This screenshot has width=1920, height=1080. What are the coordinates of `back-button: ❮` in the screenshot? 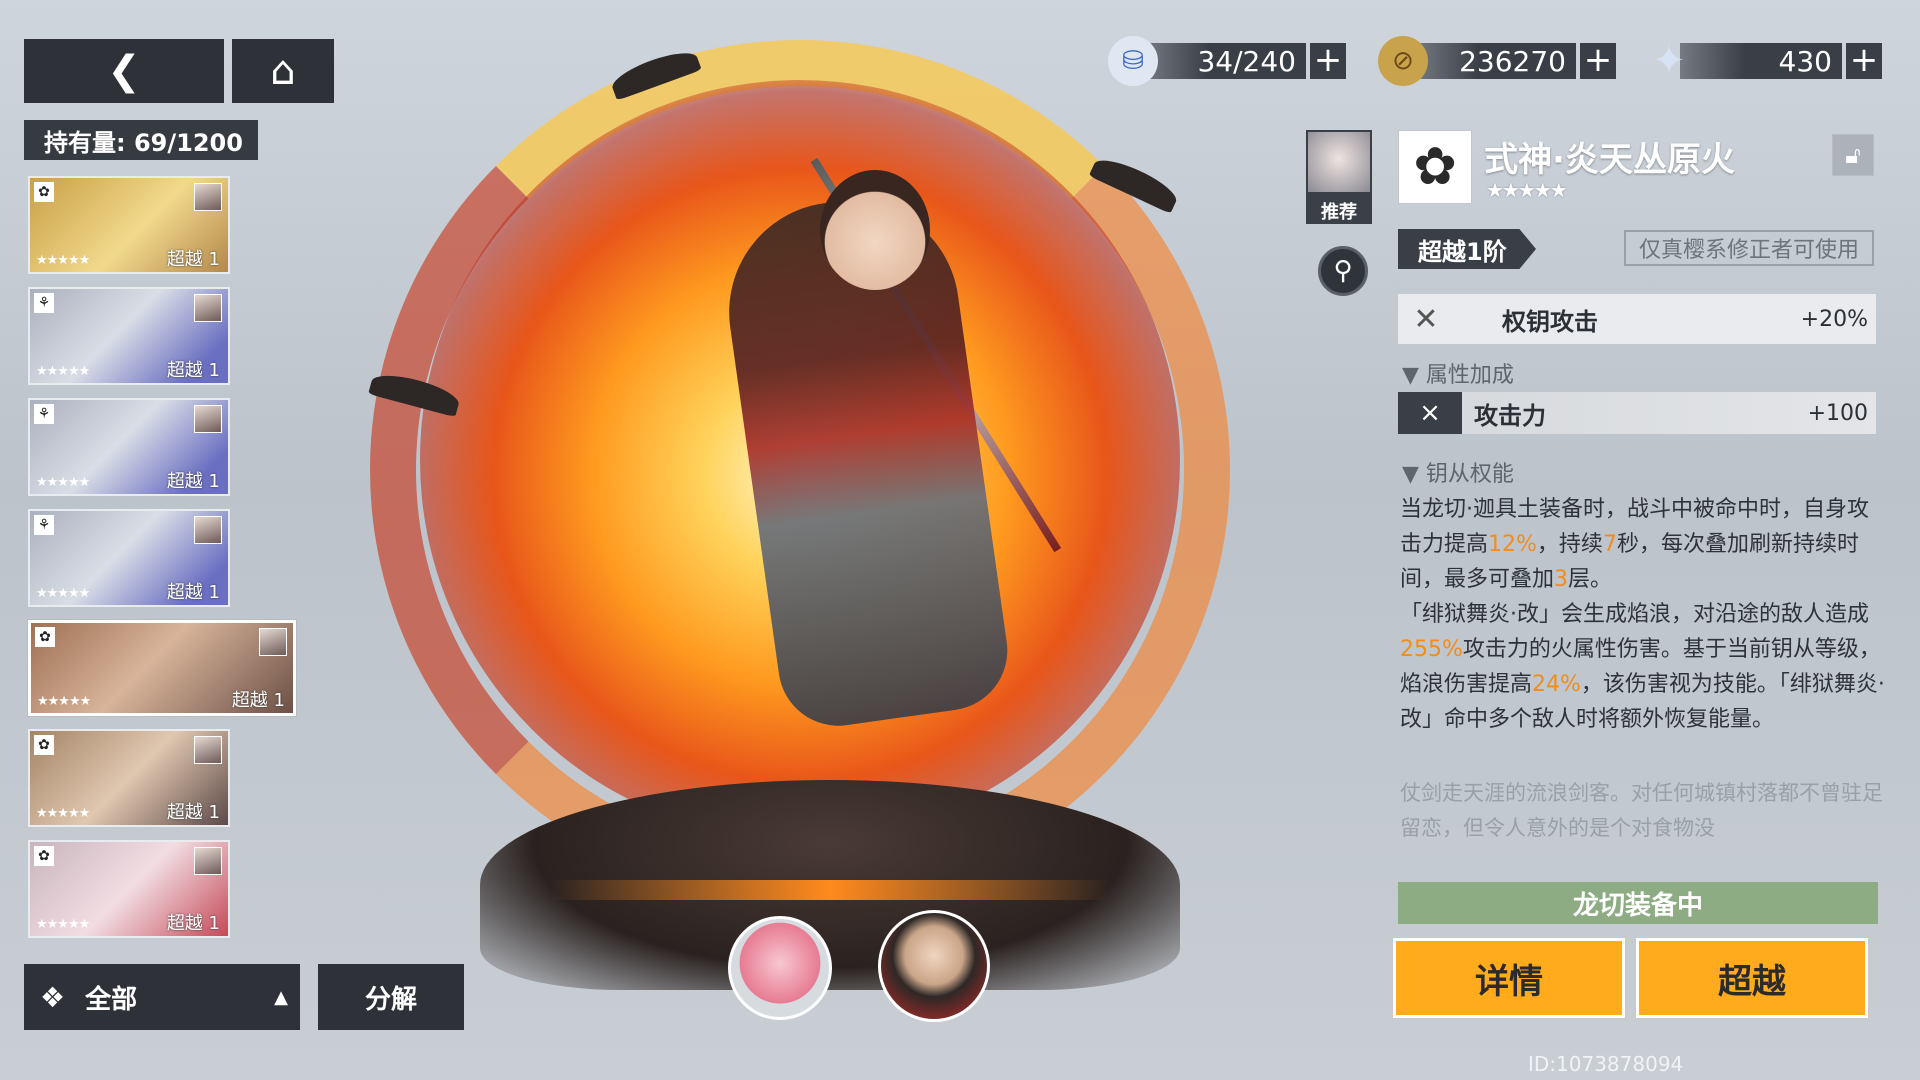 It's located at (124, 71).